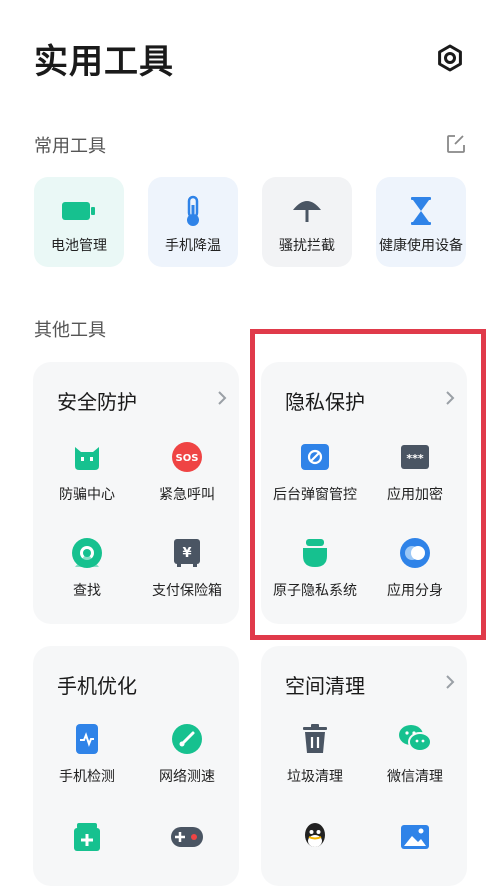 The image size is (500, 886). What do you see at coordinates (87, 739) in the screenshot?
I see `phone-check-icon` at bounding box center [87, 739].